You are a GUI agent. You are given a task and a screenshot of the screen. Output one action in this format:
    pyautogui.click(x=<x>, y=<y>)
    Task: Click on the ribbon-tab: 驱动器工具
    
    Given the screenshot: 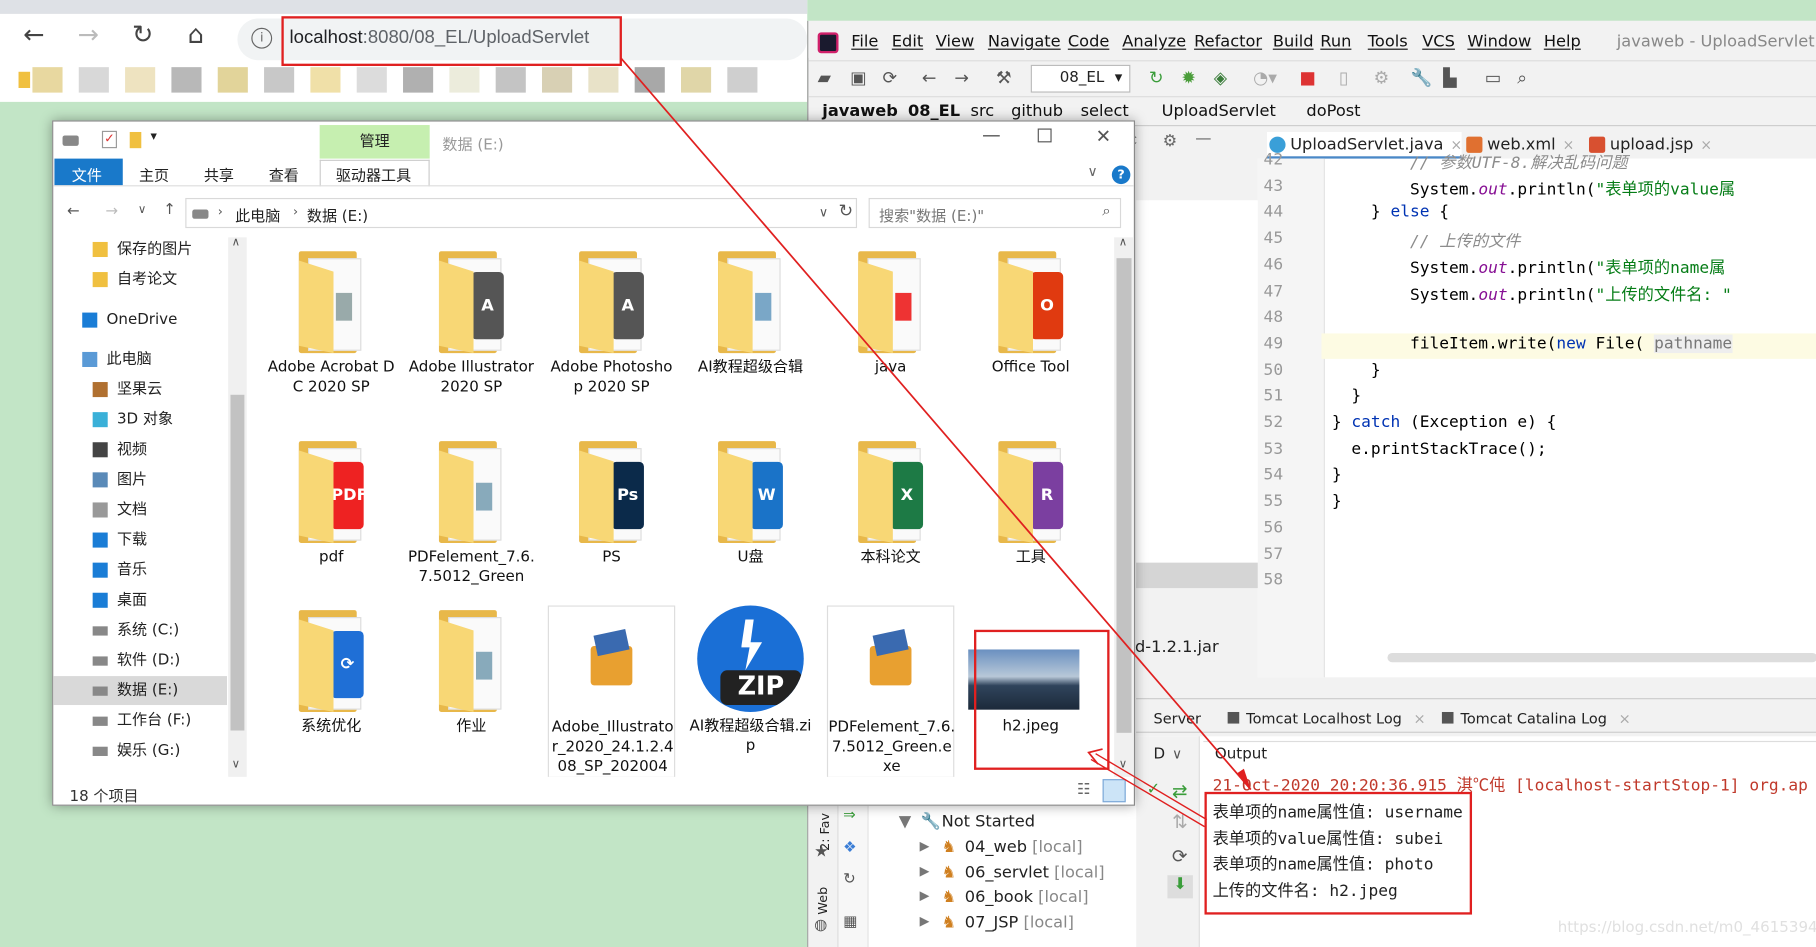 What is the action you would take?
    pyautogui.click(x=373, y=174)
    